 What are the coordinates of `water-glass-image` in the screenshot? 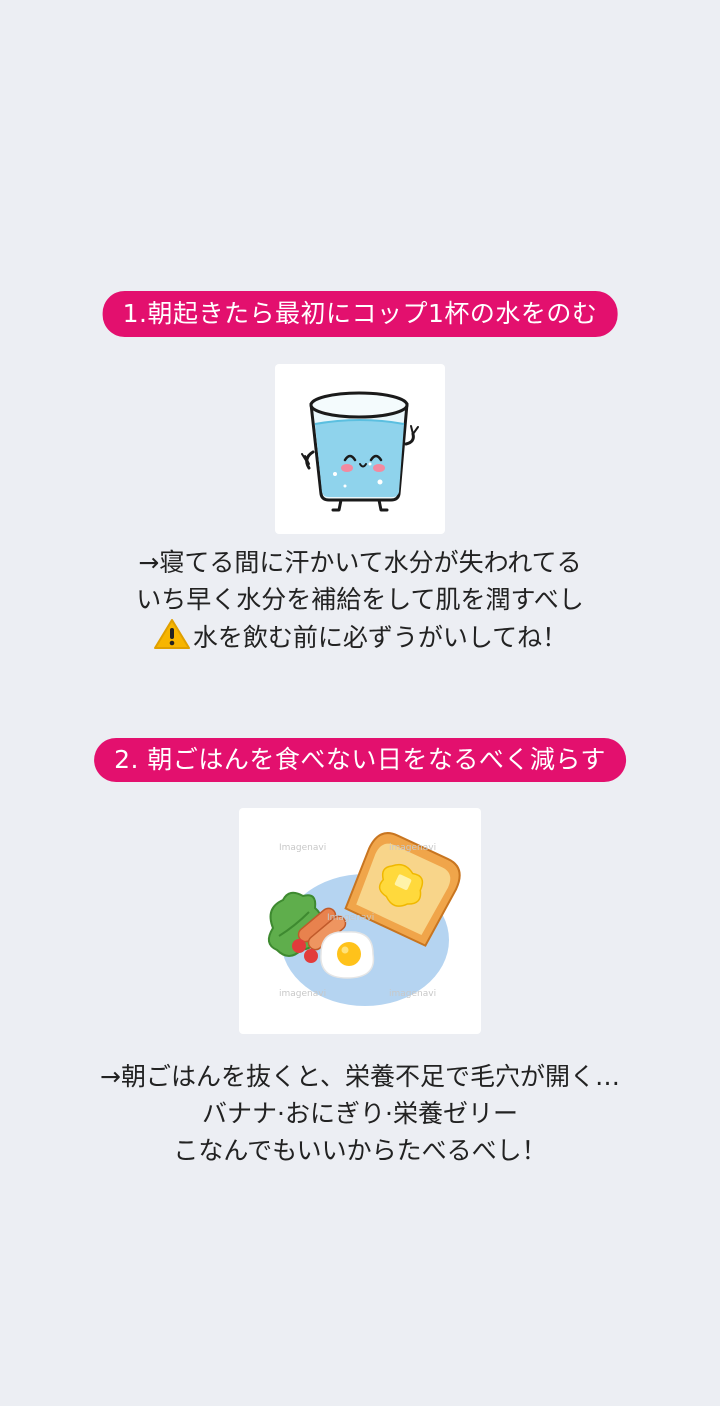 It's located at (360, 449).